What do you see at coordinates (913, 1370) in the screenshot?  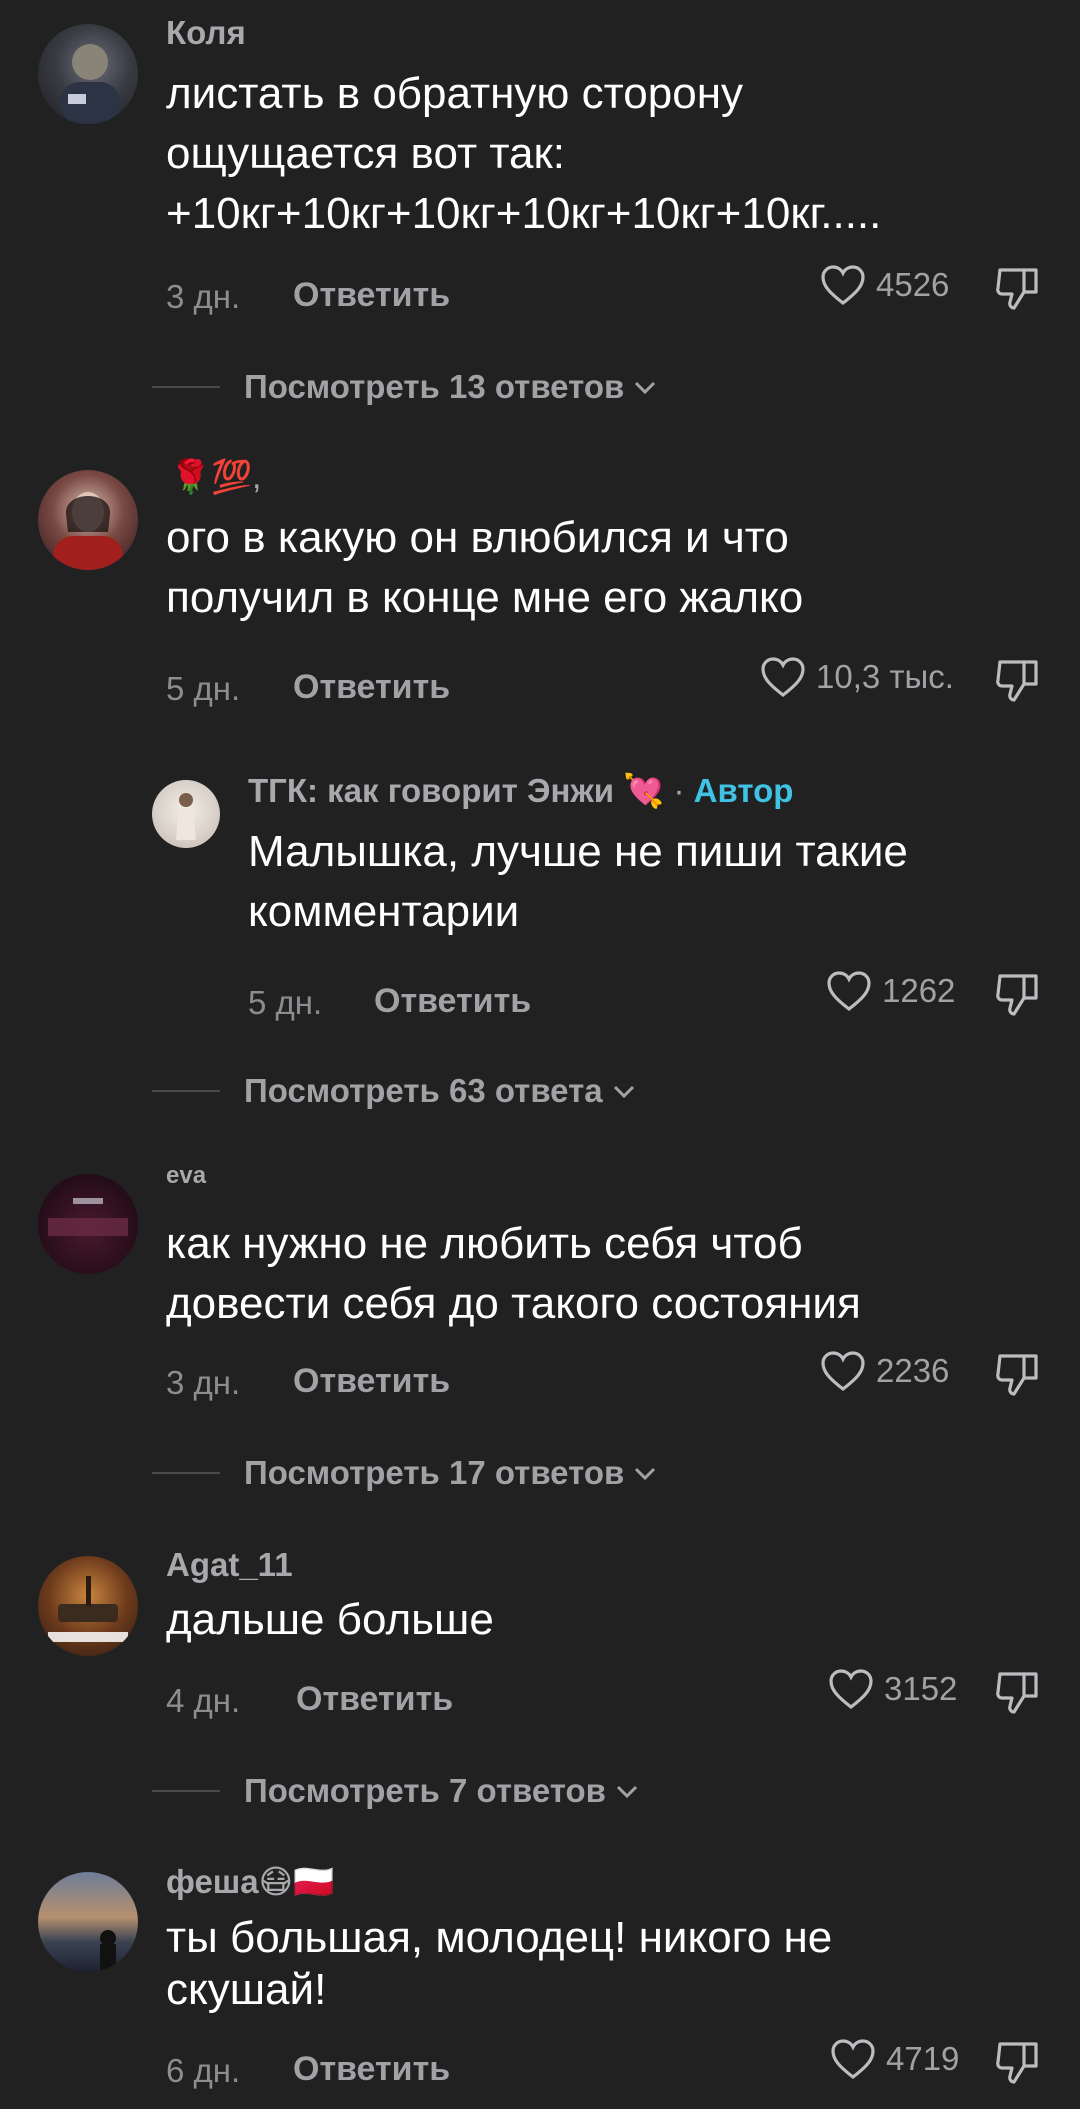 I see `like-count: 2236` at bounding box center [913, 1370].